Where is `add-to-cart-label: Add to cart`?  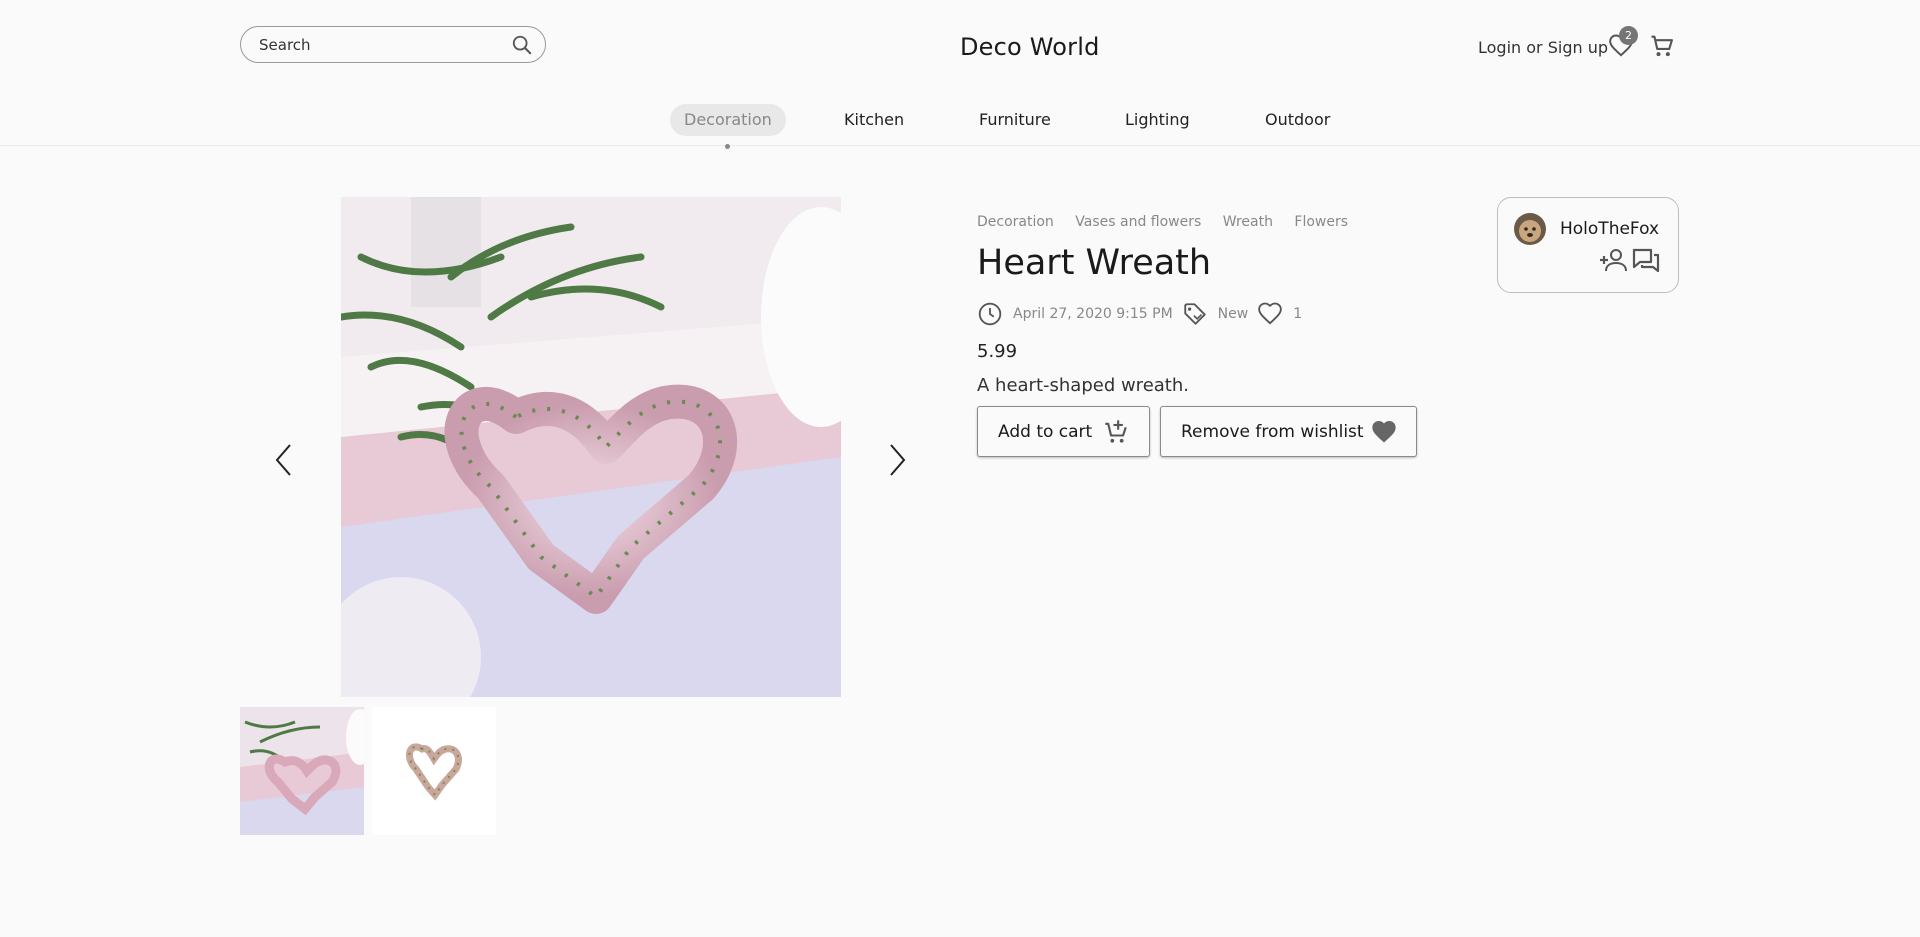
add-to-cart-label: Add to cart is located at coordinates (1045, 431).